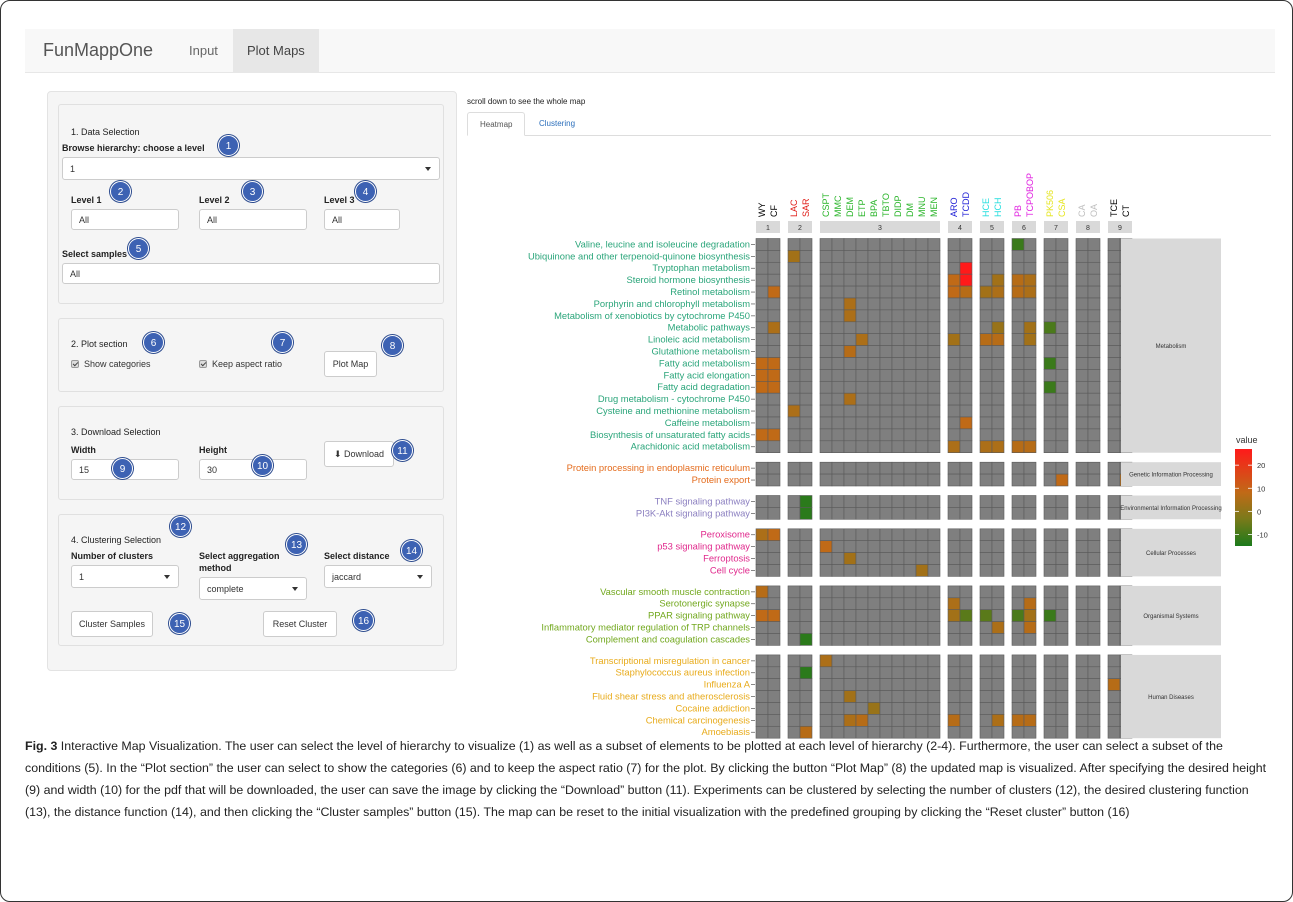  I want to click on distance-select: jaccard, so click(378, 576).